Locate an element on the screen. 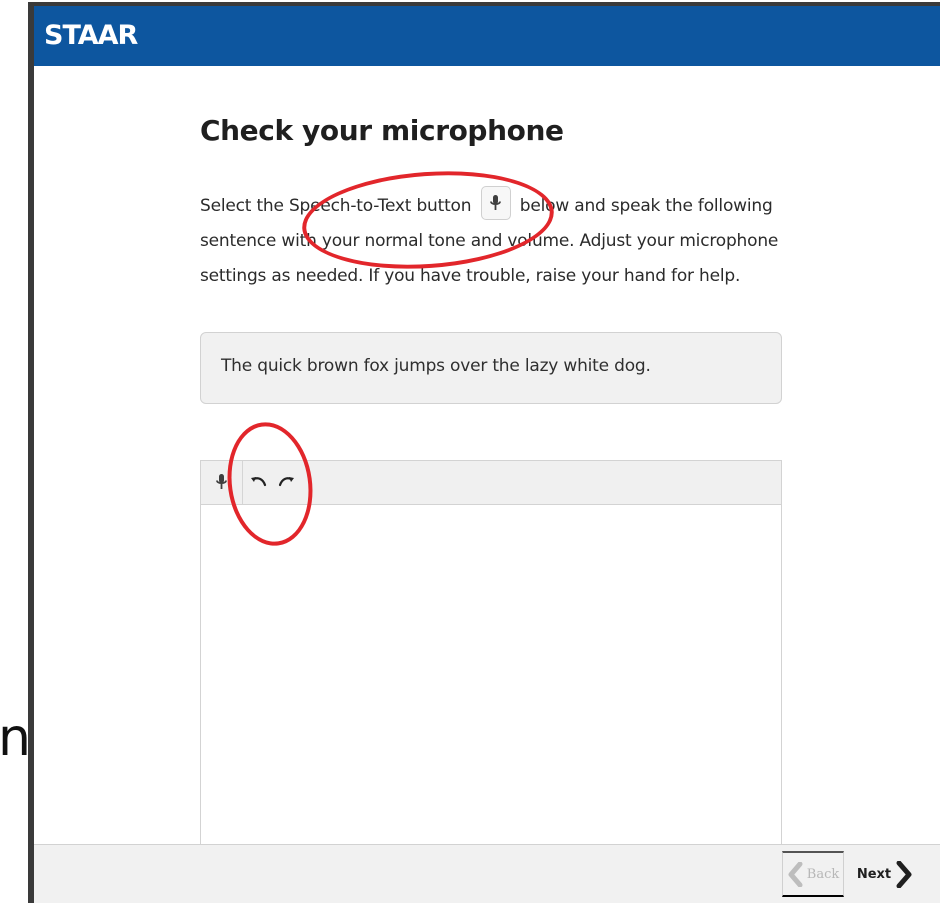 This screenshot has width=940, height=903. redo-icon is located at coordinates (286, 482).